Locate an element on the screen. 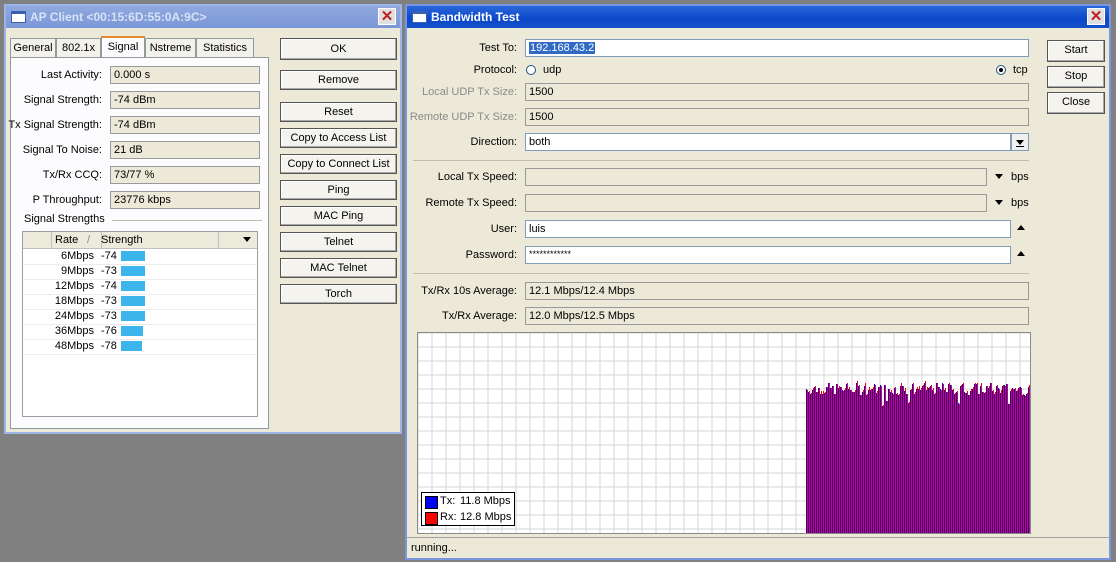  strength-cell: -74 is located at coordinates (109, 256).